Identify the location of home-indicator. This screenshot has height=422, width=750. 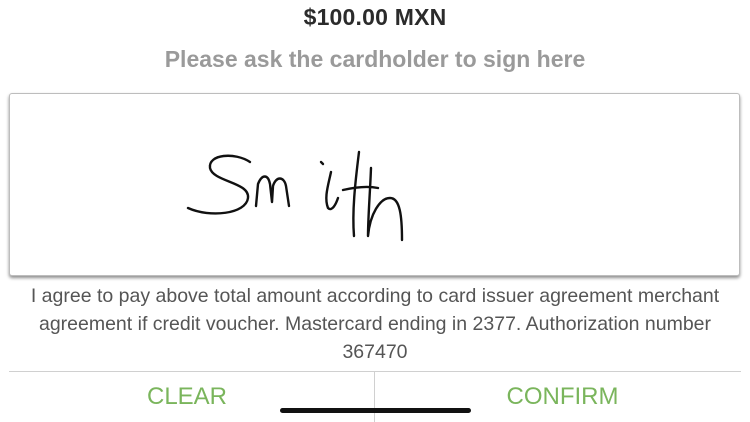
(375, 410).